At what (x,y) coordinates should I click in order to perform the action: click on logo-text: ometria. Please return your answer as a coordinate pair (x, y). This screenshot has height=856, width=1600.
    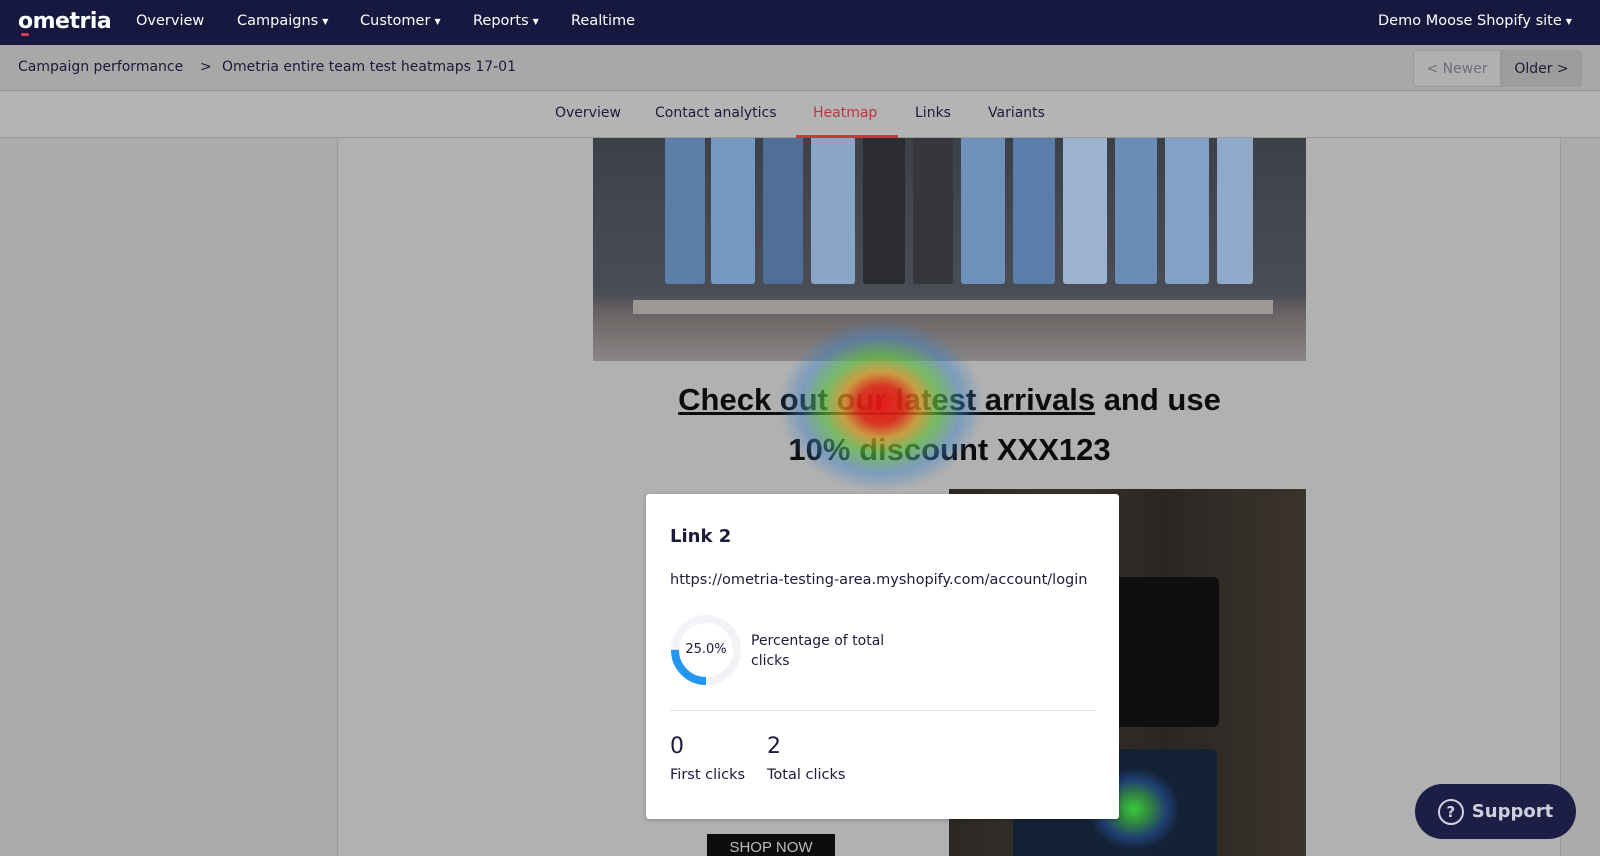
    Looking at the image, I should click on (65, 21).